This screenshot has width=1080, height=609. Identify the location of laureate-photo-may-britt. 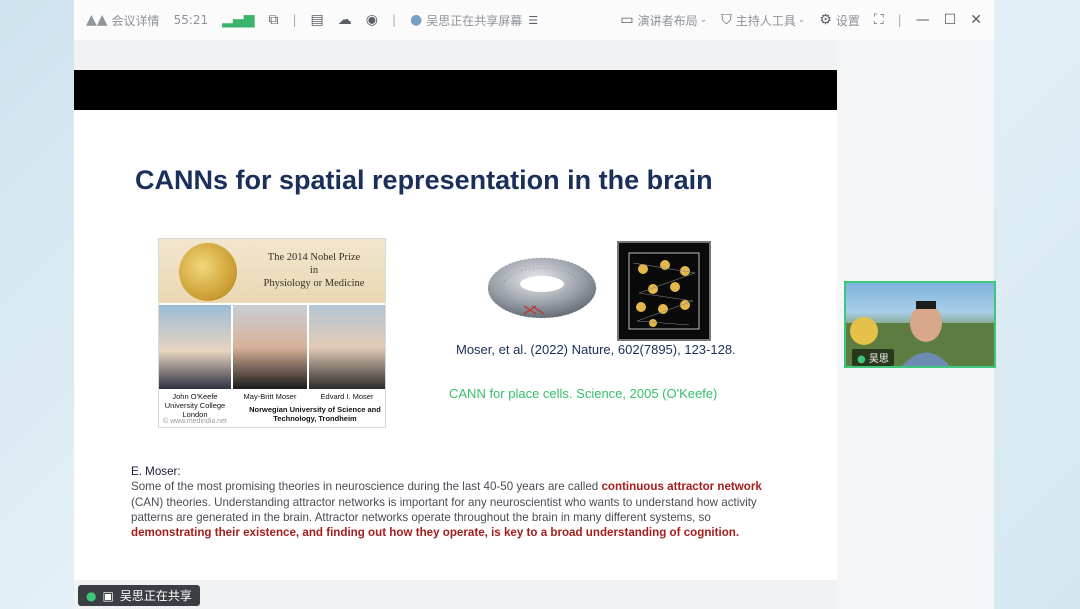
(270, 347).